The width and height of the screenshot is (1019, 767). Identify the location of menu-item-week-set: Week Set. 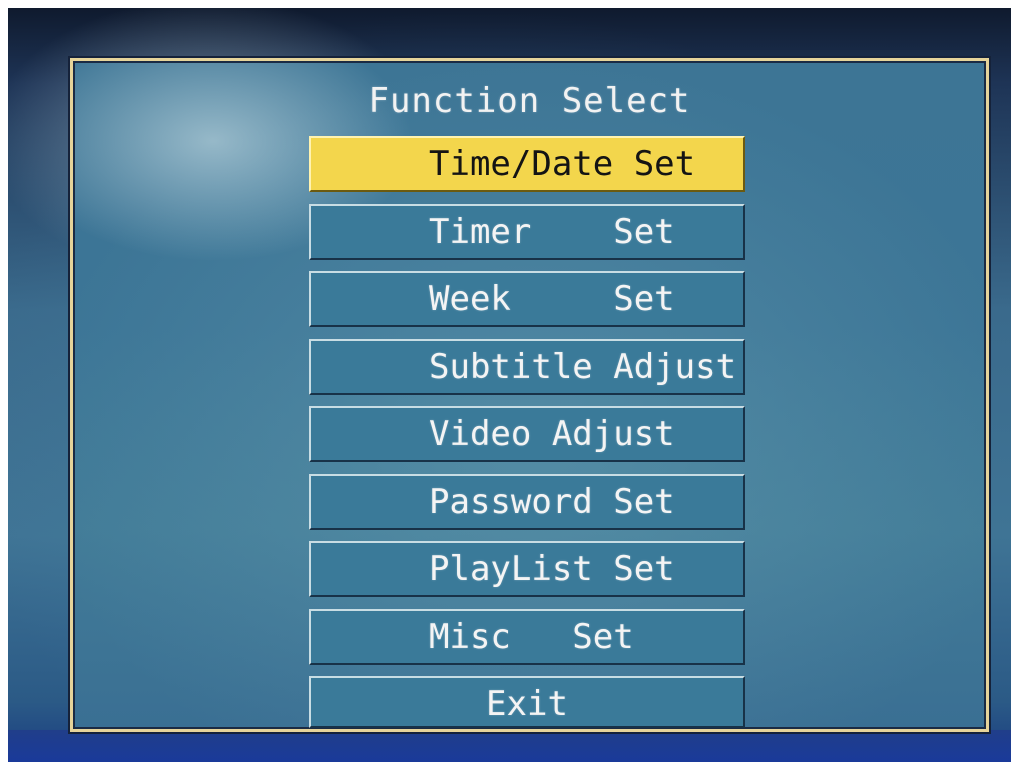
(527, 299).